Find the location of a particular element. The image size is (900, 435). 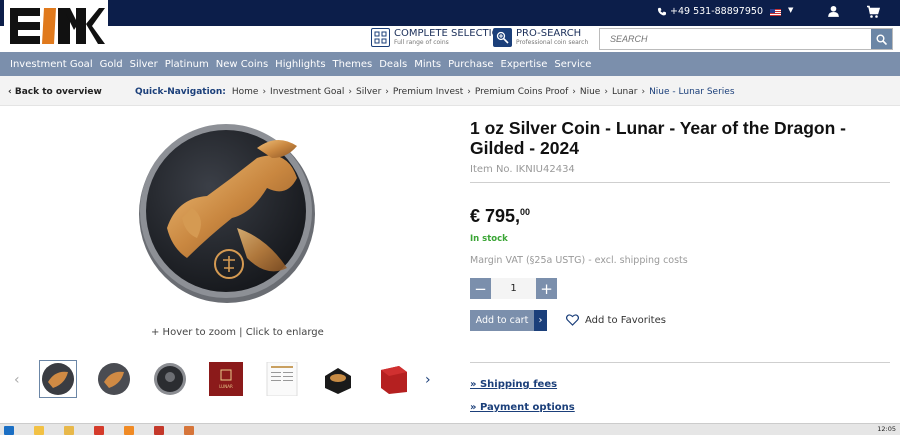

magnifier-plus-icon is located at coordinates (502, 37).